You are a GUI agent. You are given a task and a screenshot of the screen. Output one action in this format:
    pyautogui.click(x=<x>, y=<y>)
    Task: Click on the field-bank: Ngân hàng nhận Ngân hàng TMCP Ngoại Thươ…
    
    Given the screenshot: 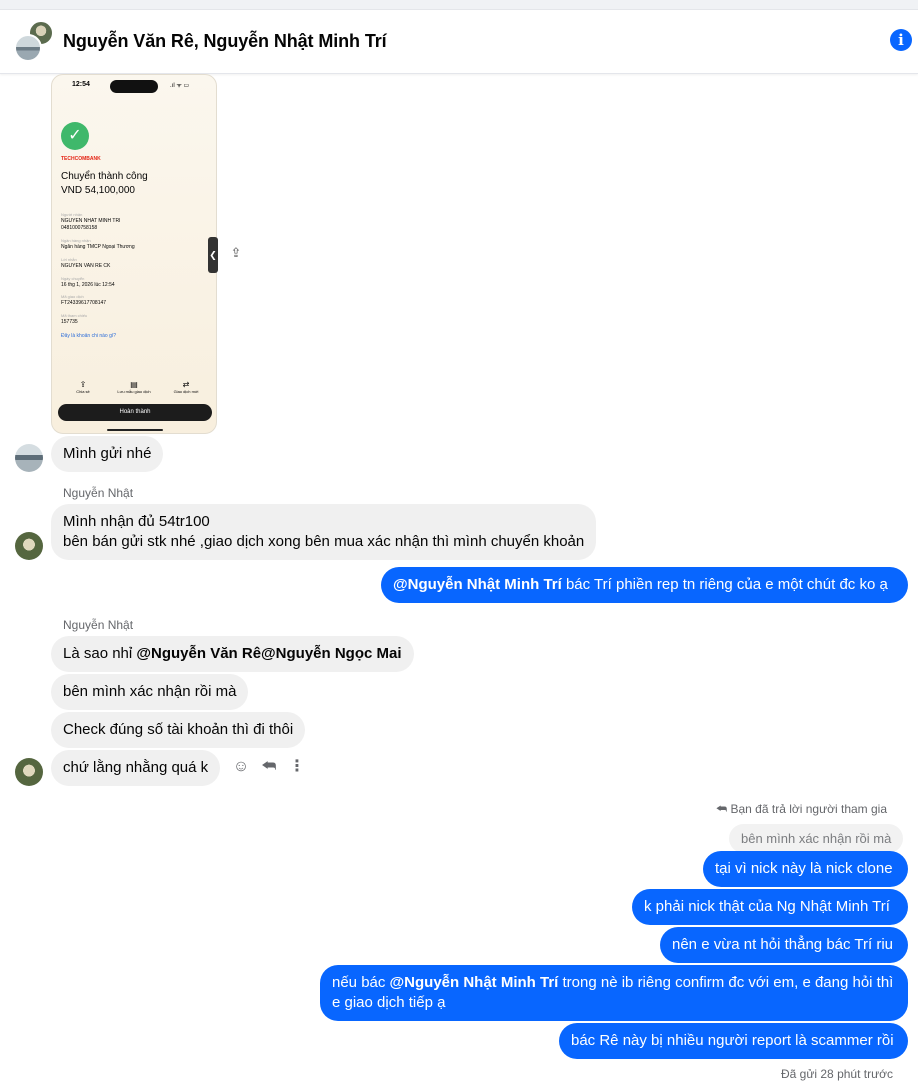 What is the action you would take?
    pyautogui.click(x=98, y=244)
    